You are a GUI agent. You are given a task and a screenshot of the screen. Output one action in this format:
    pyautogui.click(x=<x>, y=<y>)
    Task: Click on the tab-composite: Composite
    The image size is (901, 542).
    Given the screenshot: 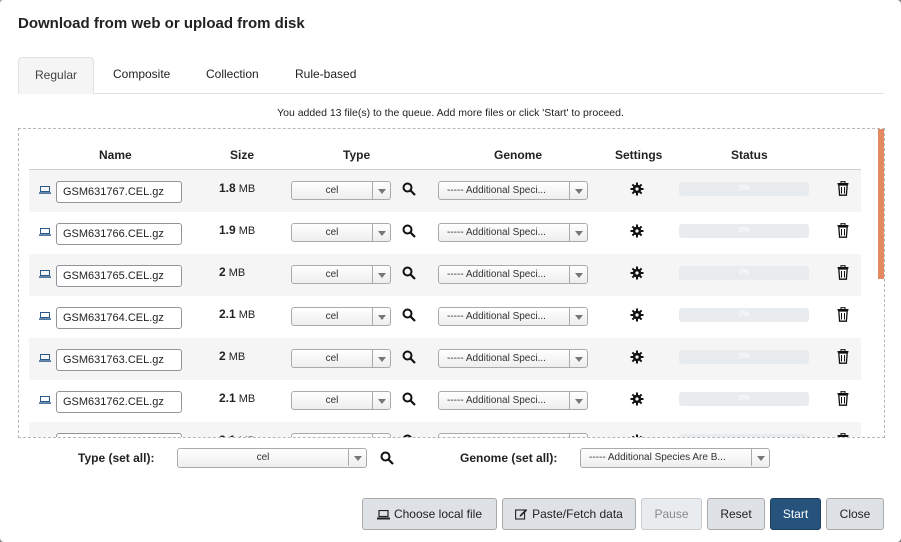 What is the action you would take?
    pyautogui.click(x=141, y=74)
    